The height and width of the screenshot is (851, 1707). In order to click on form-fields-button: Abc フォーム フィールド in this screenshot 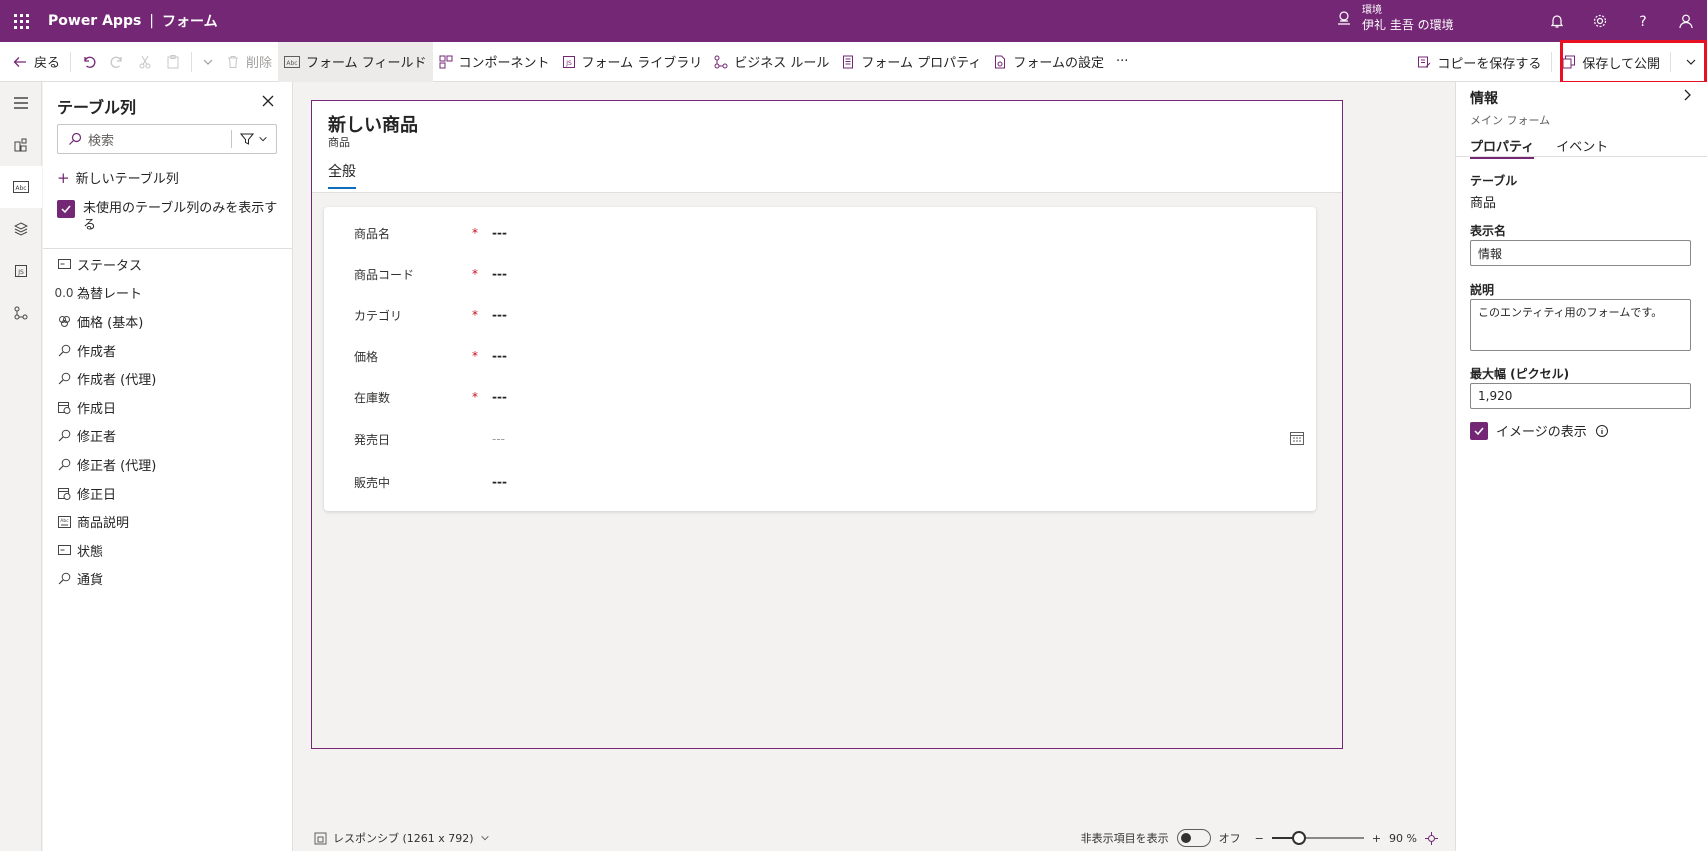, I will do `click(355, 61)`.